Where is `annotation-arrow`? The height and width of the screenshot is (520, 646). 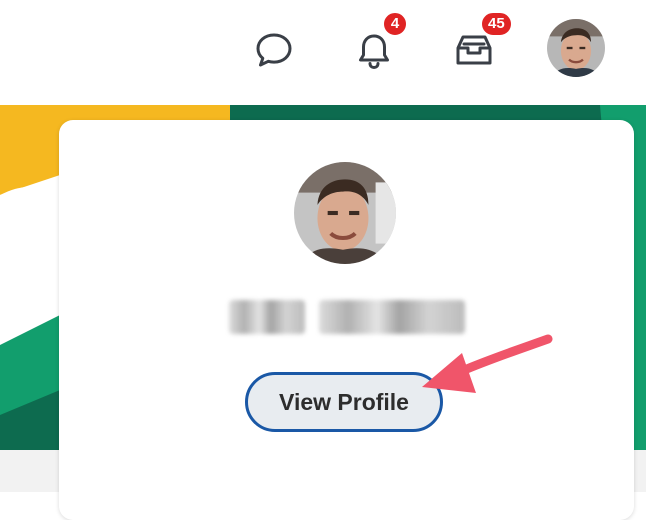 annotation-arrow is located at coordinates (487, 363).